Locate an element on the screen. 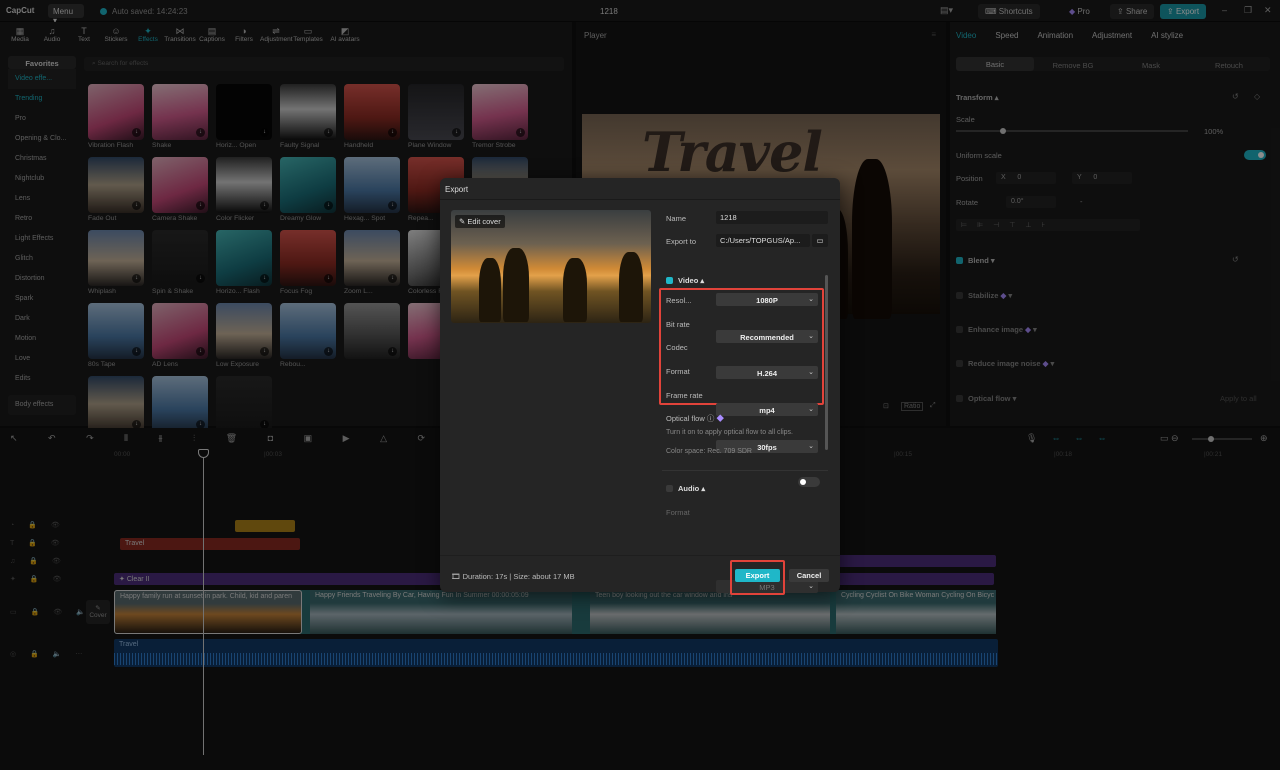 The height and width of the screenshot is (770, 1280). resolution-value: 1080P is located at coordinates (767, 300).